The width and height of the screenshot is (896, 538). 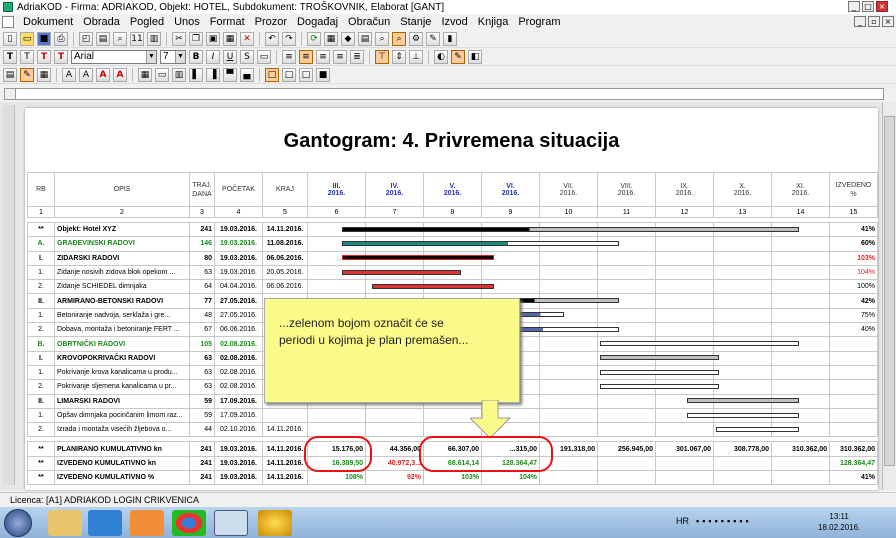 What do you see at coordinates (314, 38) in the screenshot?
I see `refresh-icon: ⟳` at bounding box center [314, 38].